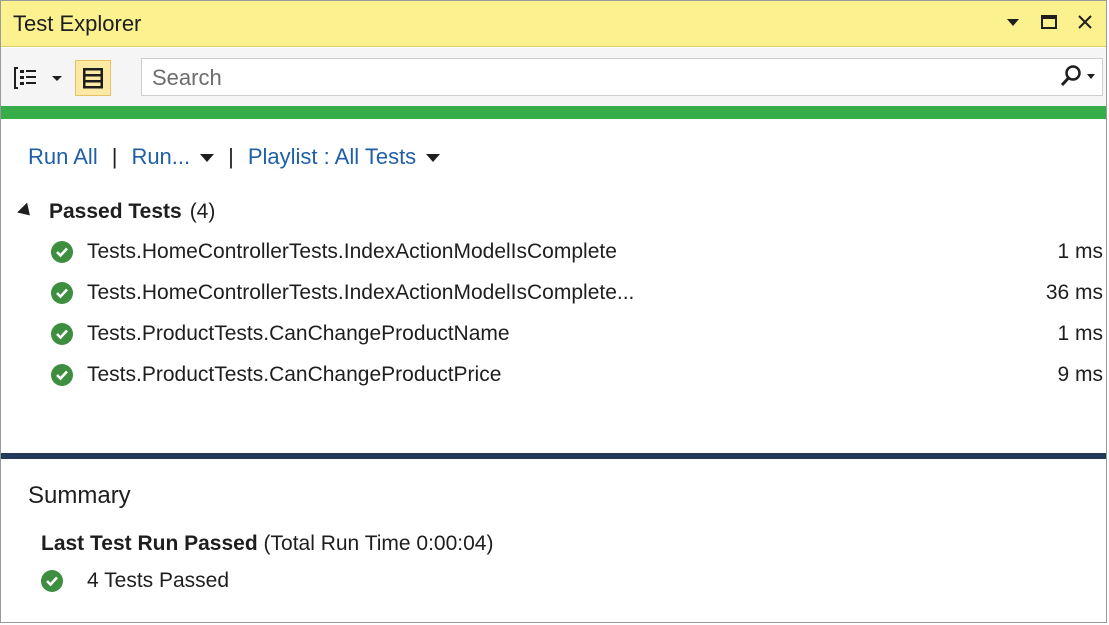 Image resolution: width=1109 pixels, height=625 pixels. Describe the element at coordinates (149, 543) in the screenshot. I see `summary-status: Last Test Run Passed` at that location.